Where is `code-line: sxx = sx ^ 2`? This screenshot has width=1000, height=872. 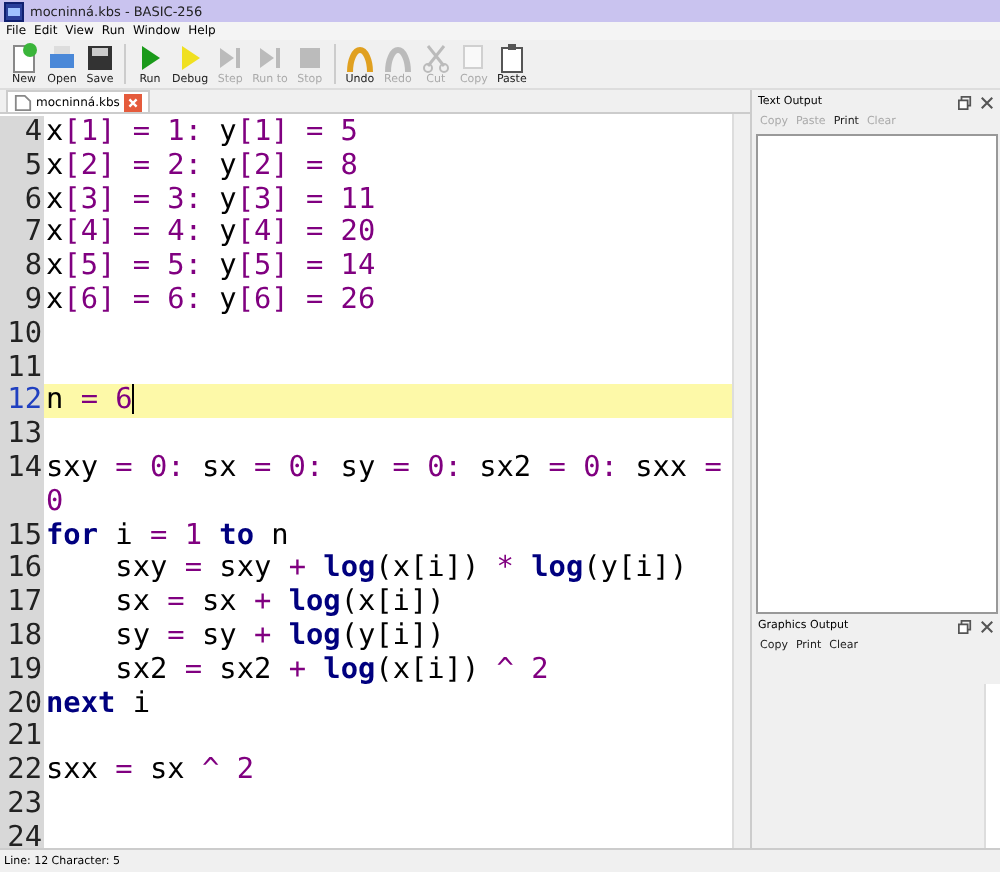
code-line: sxx = sx ^ 2 is located at coordinates (150, 771).